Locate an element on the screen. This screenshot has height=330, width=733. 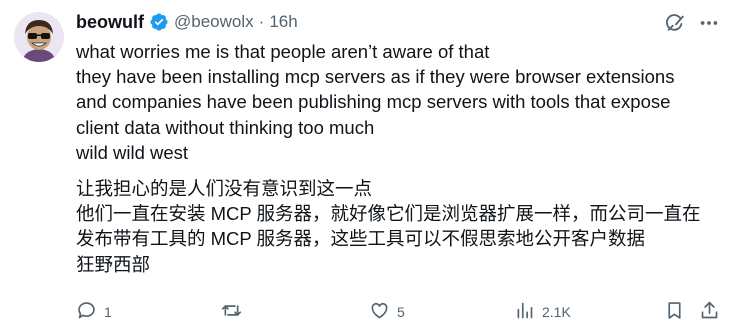
share-button is located at coordinates (709, 312).